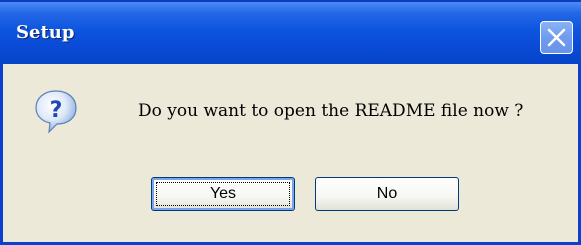 This screenshot has width=581, height=245. I want to click on yes-button: Yes, so click(223, 194).